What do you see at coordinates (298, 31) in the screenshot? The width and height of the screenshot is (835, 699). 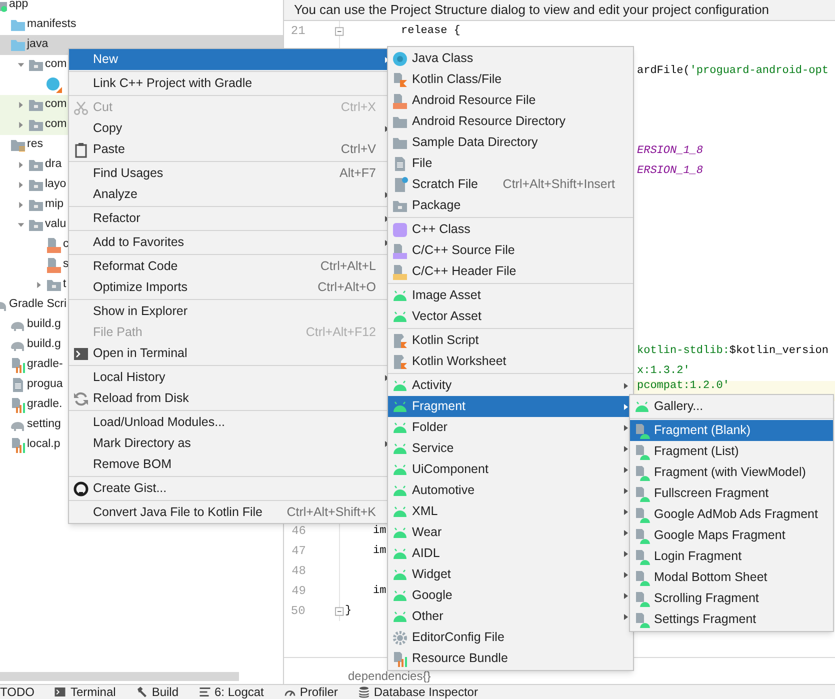 I see `line-number: 21` at bounding box center [298, 31].